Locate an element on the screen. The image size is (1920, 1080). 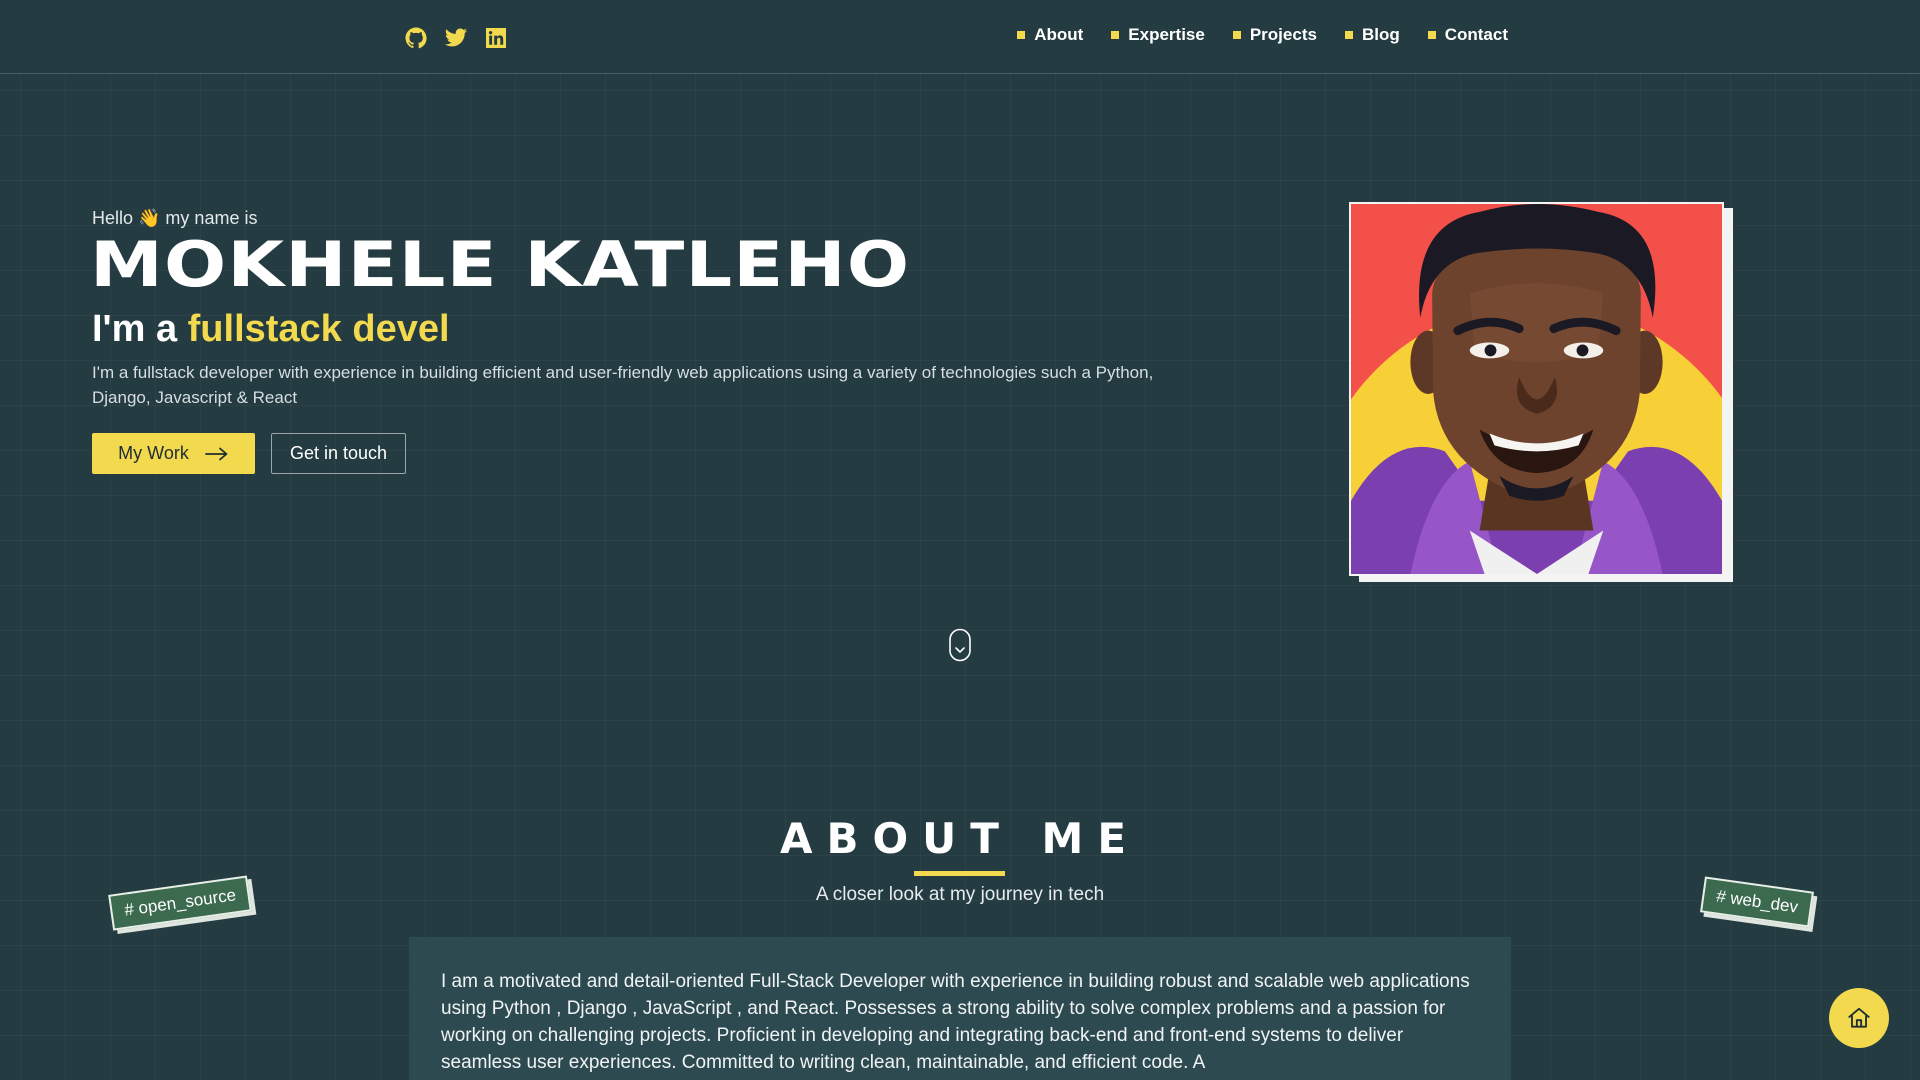
nav-label: Contact is located at coordinates (1476, 34).